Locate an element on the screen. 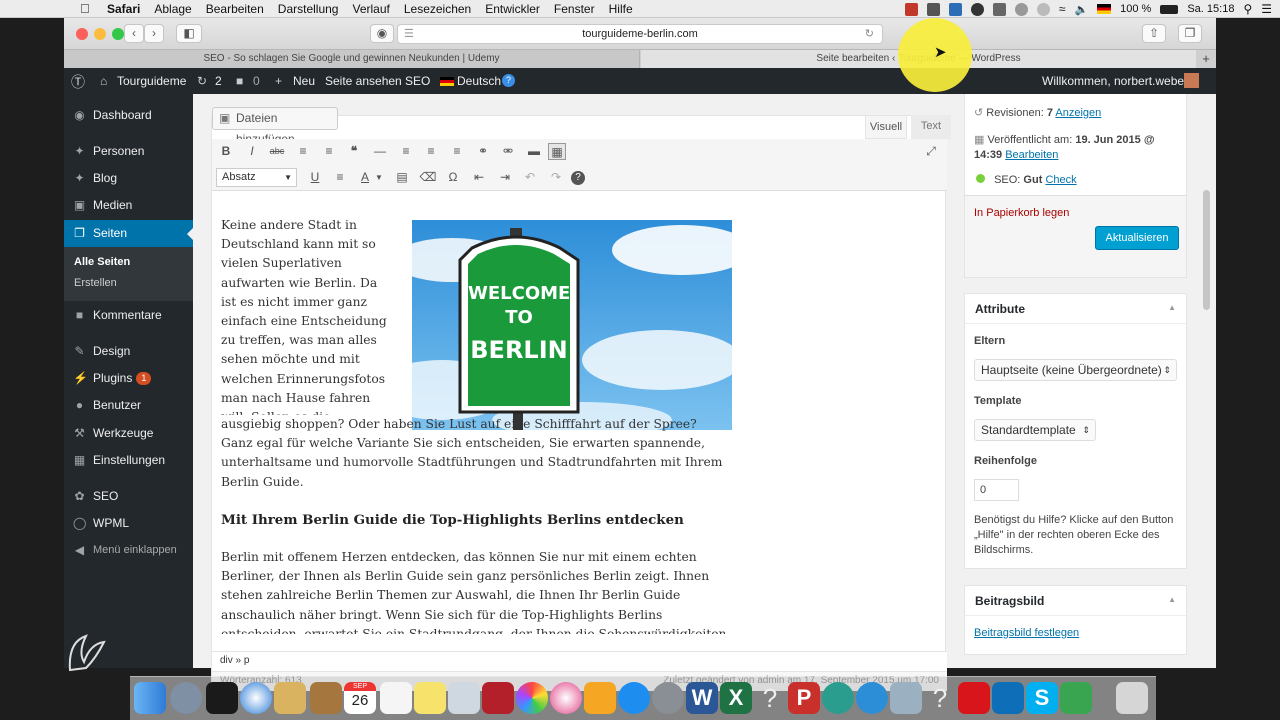  chevron-down-icon: ▼ is located at coordinates (379, 177).